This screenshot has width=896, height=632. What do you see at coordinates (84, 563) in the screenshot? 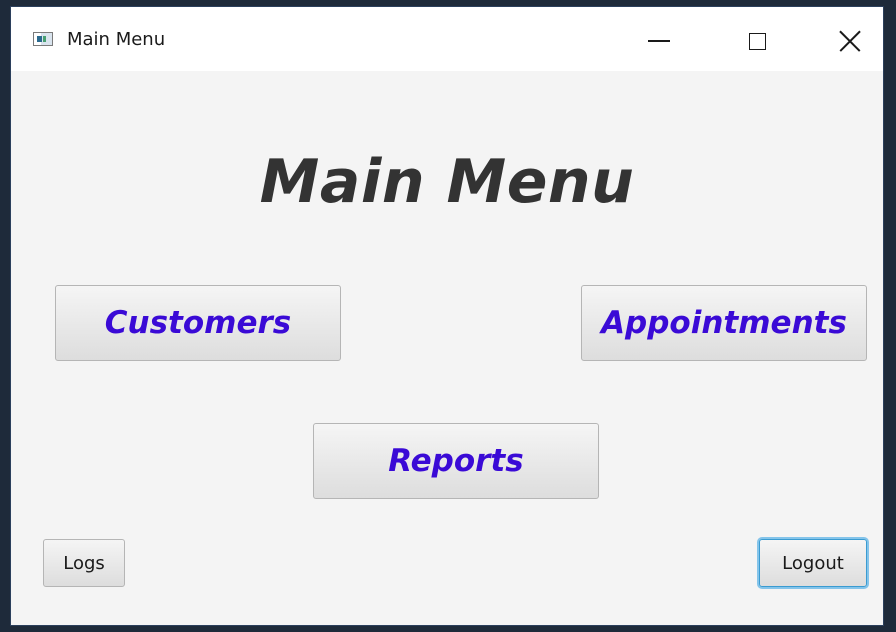
I see `logs-button: Logs` at bounding box center [84, 563].